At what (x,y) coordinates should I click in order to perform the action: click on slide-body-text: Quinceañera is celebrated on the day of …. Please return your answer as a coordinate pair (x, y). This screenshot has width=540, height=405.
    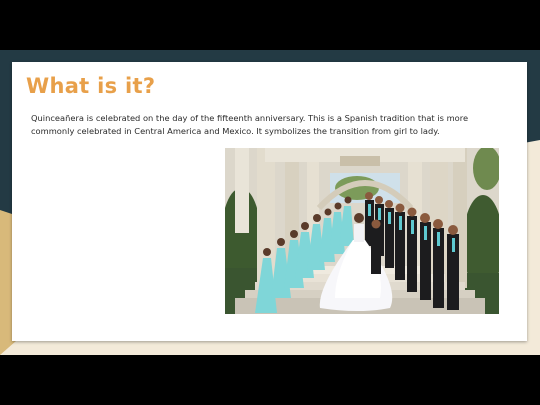
    Looking at the image, I should click on (250, 124).